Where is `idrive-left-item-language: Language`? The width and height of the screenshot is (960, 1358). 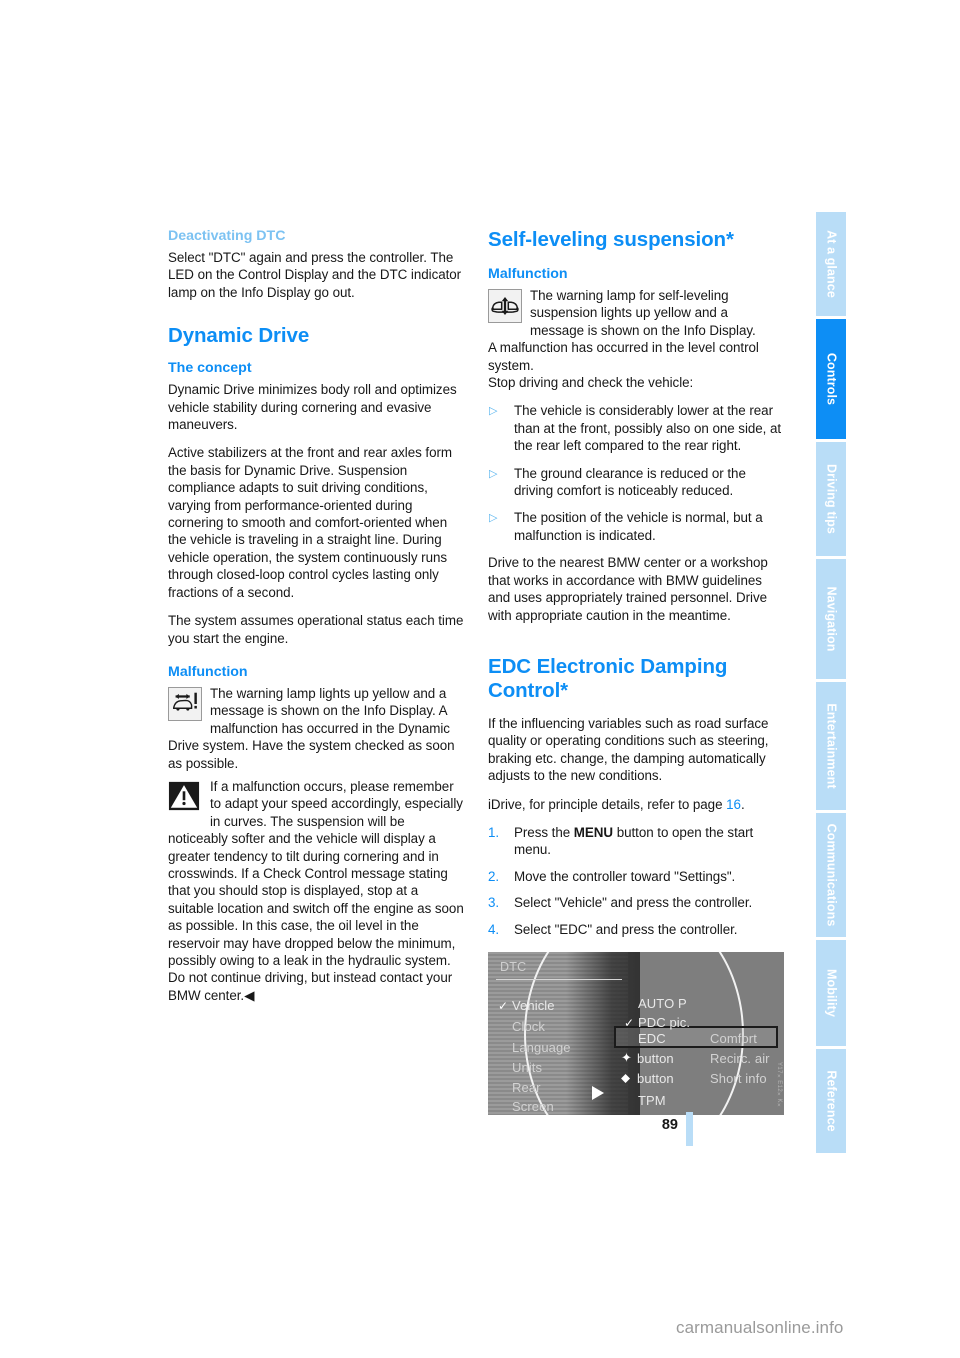
idrive-left-item-language: Language is located at coordinates (541, 1047).